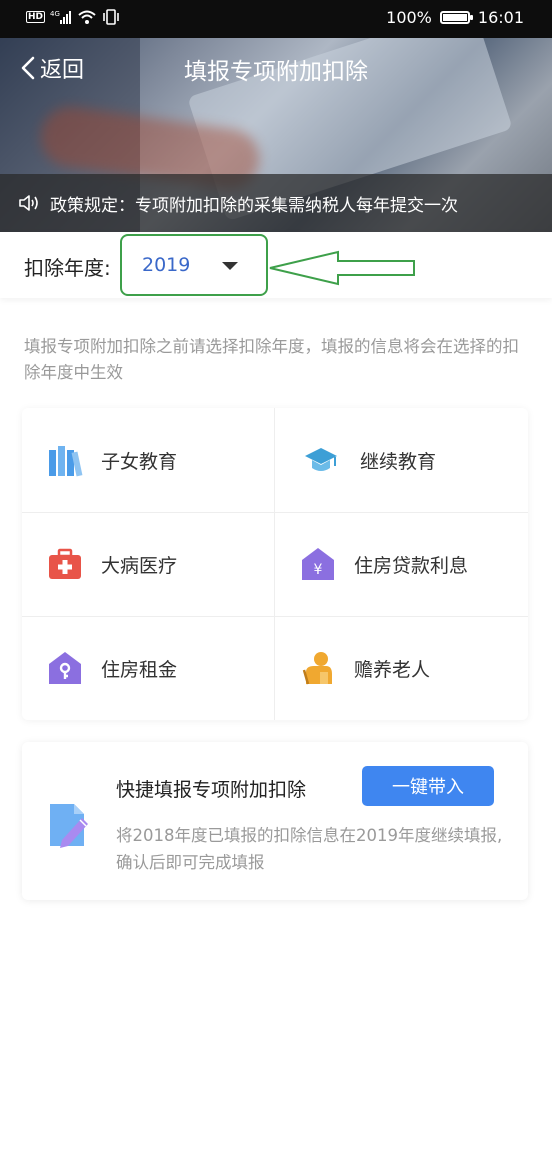 Image resolution: width=552 pixels, height=1173 pixels. I want to click on medical-kit-icon, so click(65, 563).